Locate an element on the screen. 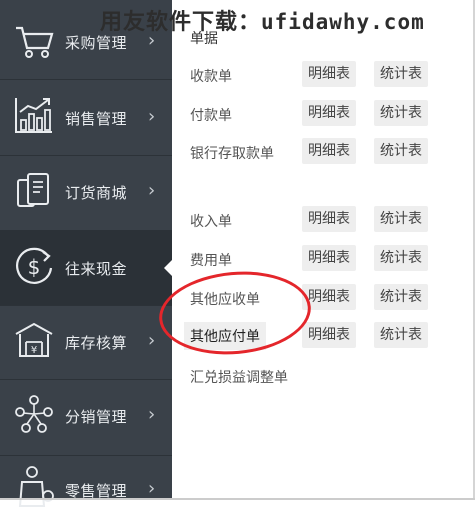 The image size is (475, 508). section-title: 单据 is located at coordinates (204, 39).